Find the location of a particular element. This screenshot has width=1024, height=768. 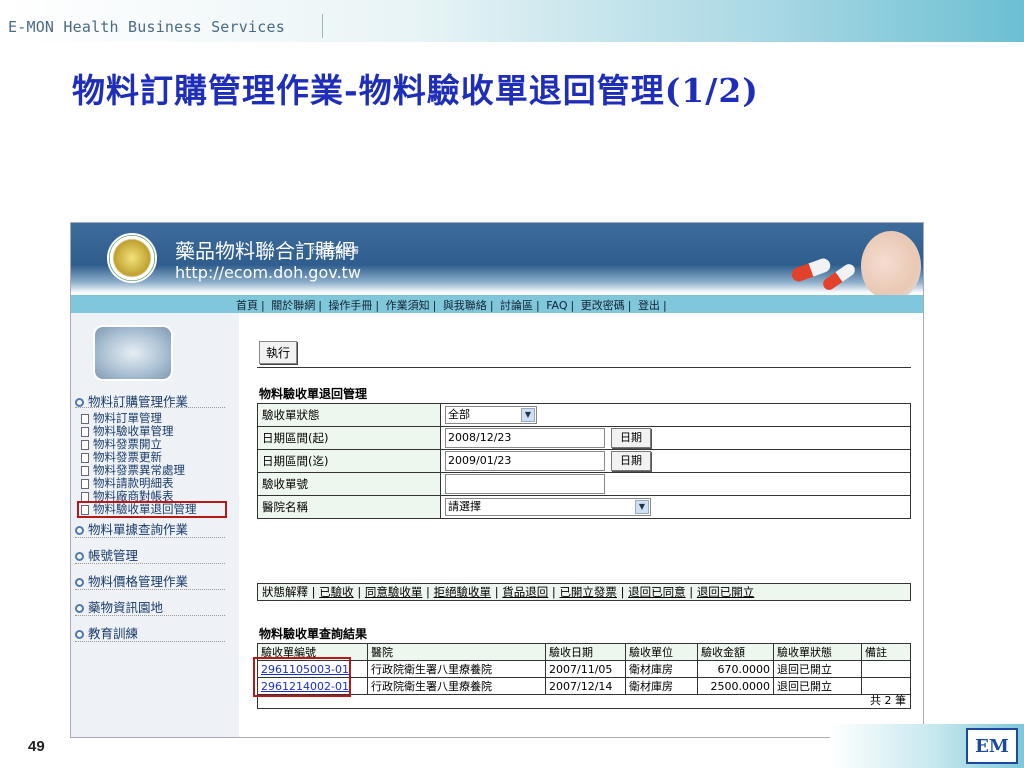

table-header-row: 驗收單編號 醫院 驗收日期 驗收單位 驗收金額 驗收單狀態 備註 is located at coordinates (584, 652).